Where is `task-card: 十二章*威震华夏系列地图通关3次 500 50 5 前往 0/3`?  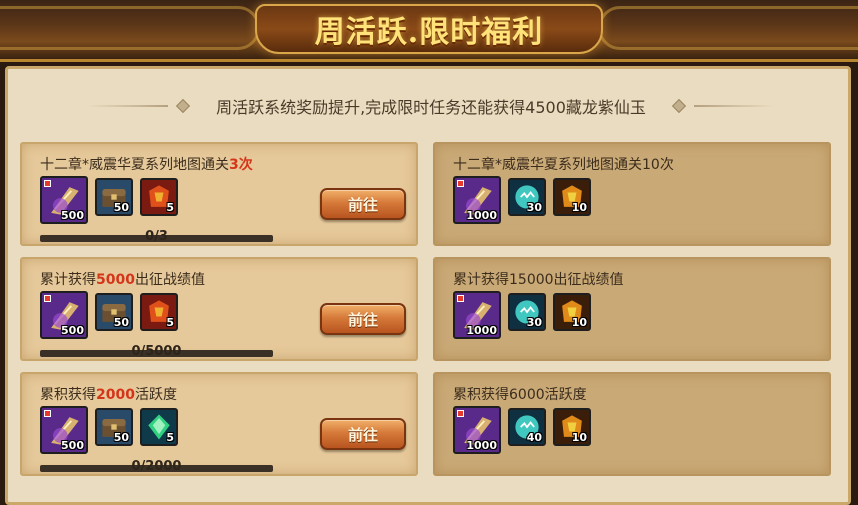
task-card: 十二章*威震华夏系列地图通关3次 500 50 5 前往 0/3 is located at coordinates (219, 194).